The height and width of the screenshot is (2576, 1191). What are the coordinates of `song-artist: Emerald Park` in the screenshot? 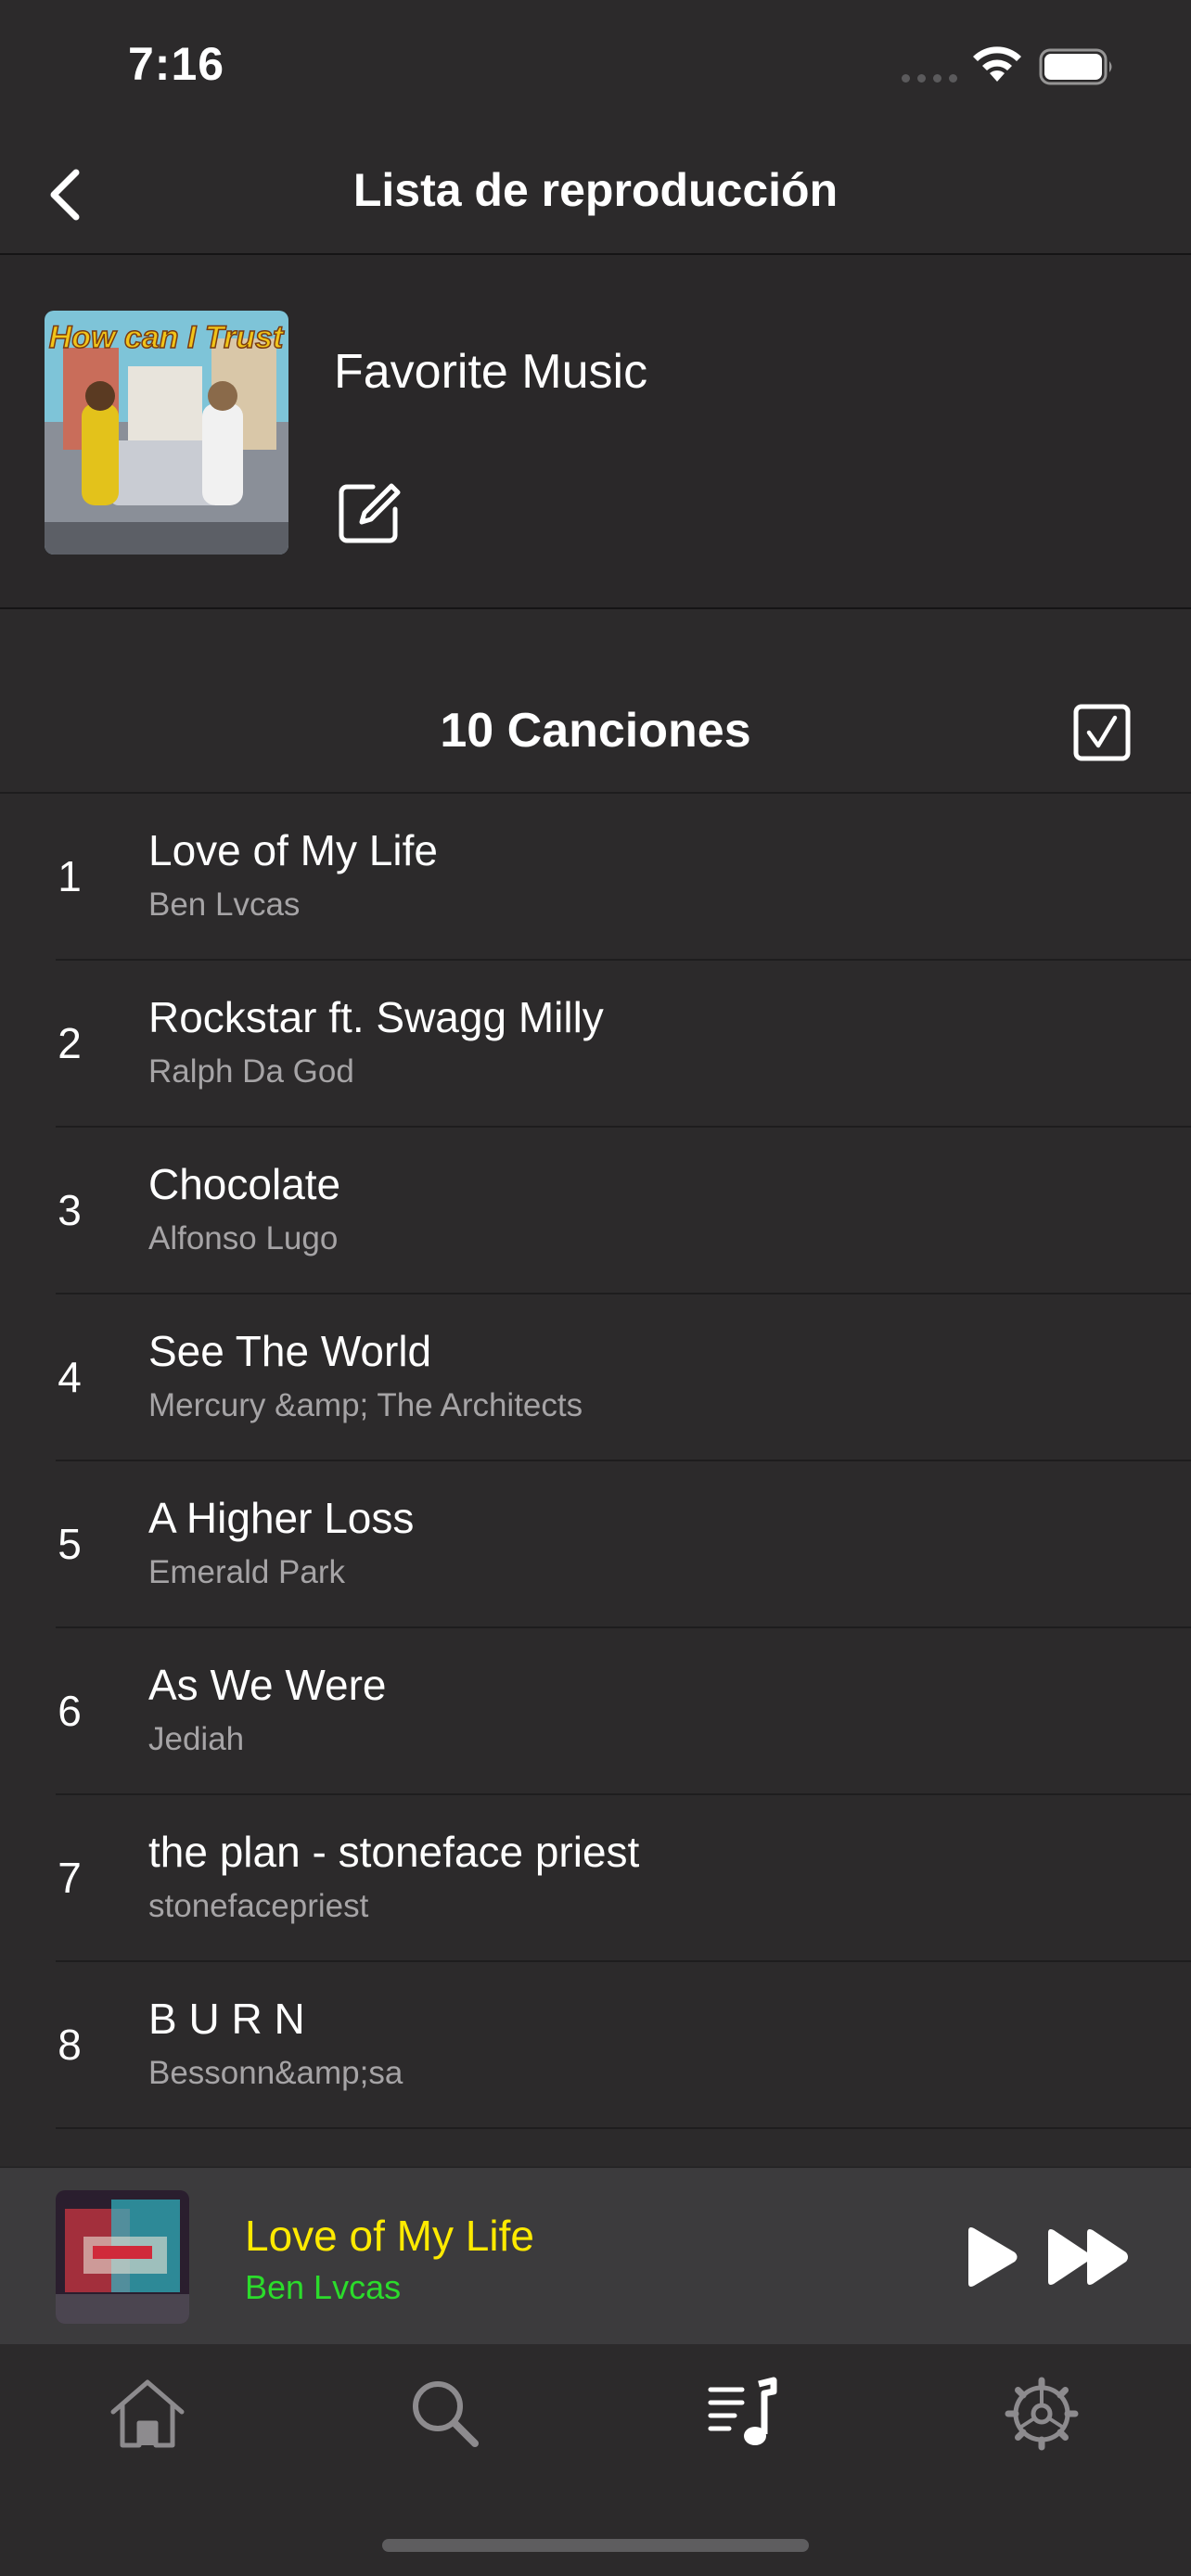 It's located at (247, 1572).